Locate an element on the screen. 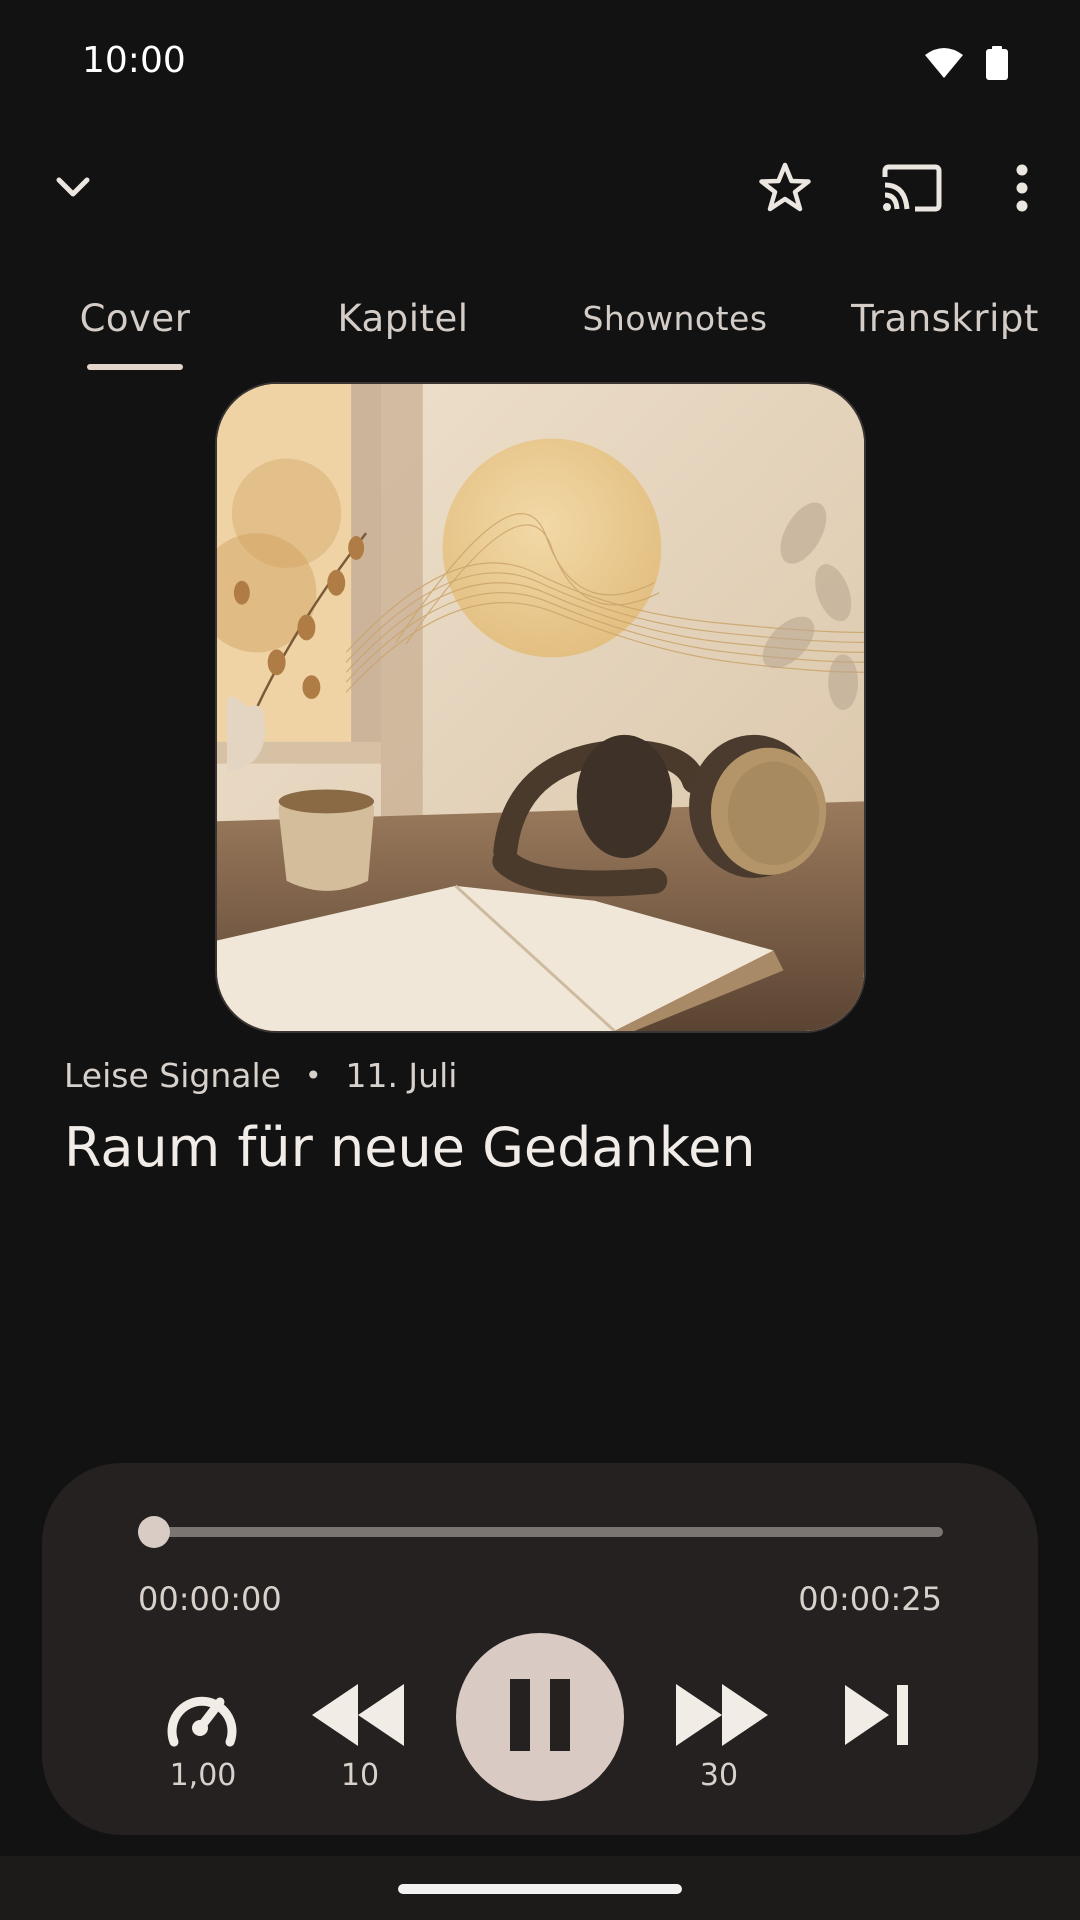  speedometer-icon is located at coordinates (202, 1718).